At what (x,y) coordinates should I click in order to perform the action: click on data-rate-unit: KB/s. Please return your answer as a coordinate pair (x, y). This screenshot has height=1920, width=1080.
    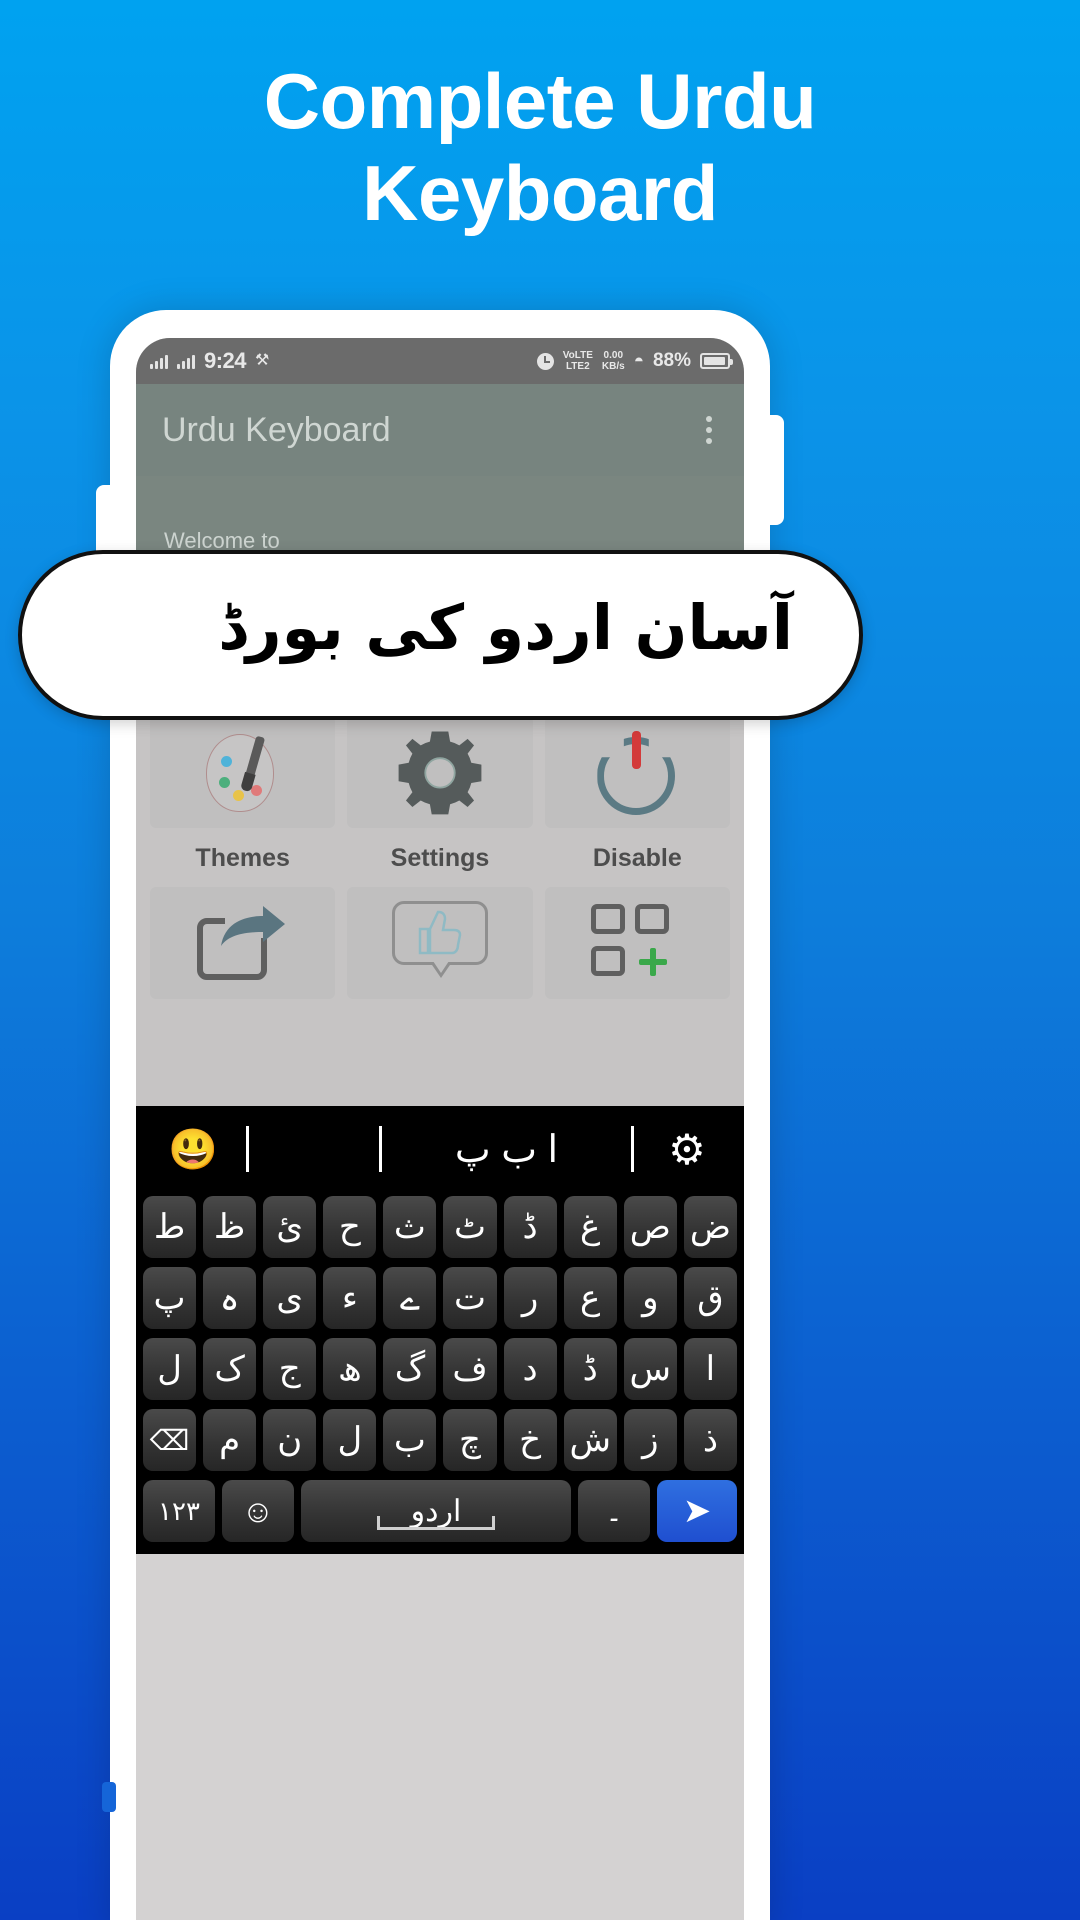
    Looking at the image, I should click on (613, 366).